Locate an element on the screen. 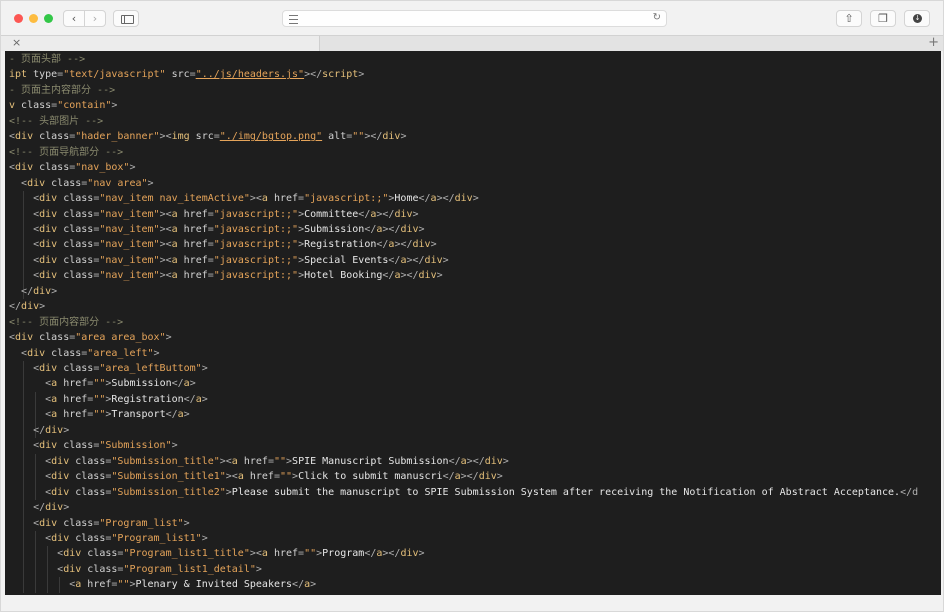  reader-menu-icon is located at coordinates (293, 19).